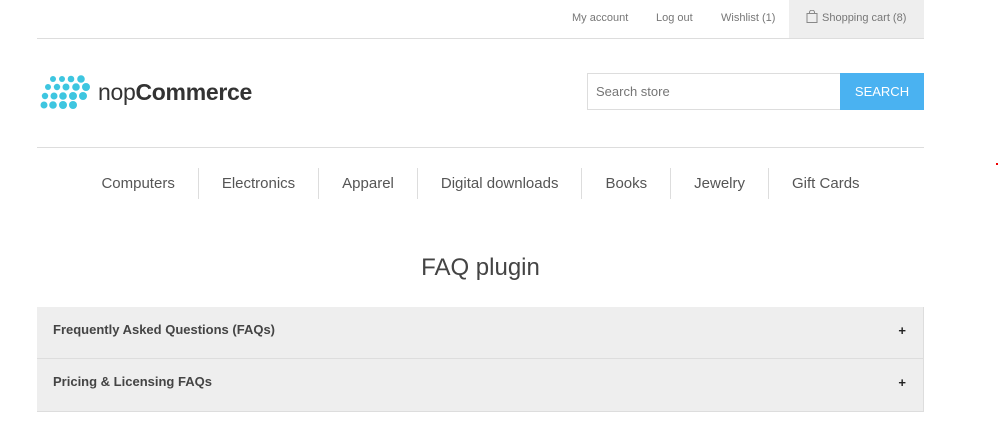  What do you see at coordinates (812, 16) in the screenshot?
I see `shopping-bag-icon` at bounding box center [812, 16].